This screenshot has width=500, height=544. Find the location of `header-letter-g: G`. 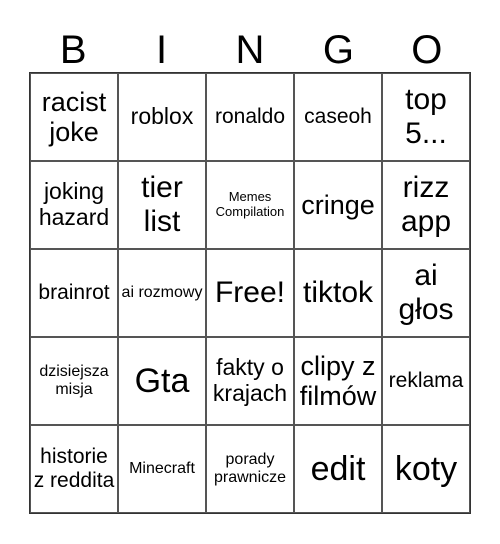

header-letter-g: G is located at coordinates (338, 50).